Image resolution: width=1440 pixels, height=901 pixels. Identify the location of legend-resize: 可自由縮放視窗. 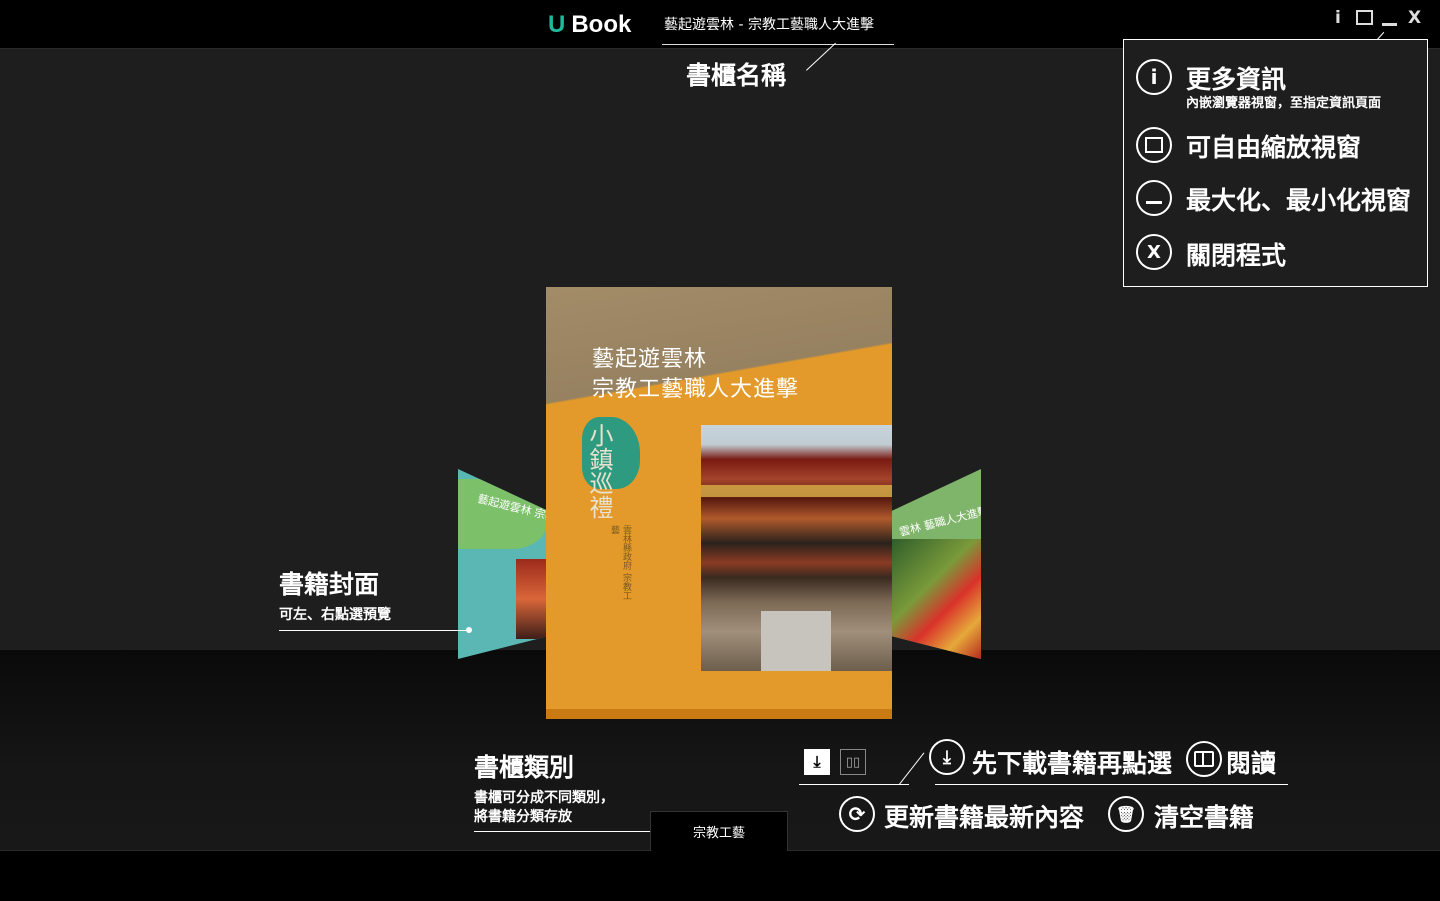
(1274, 147).